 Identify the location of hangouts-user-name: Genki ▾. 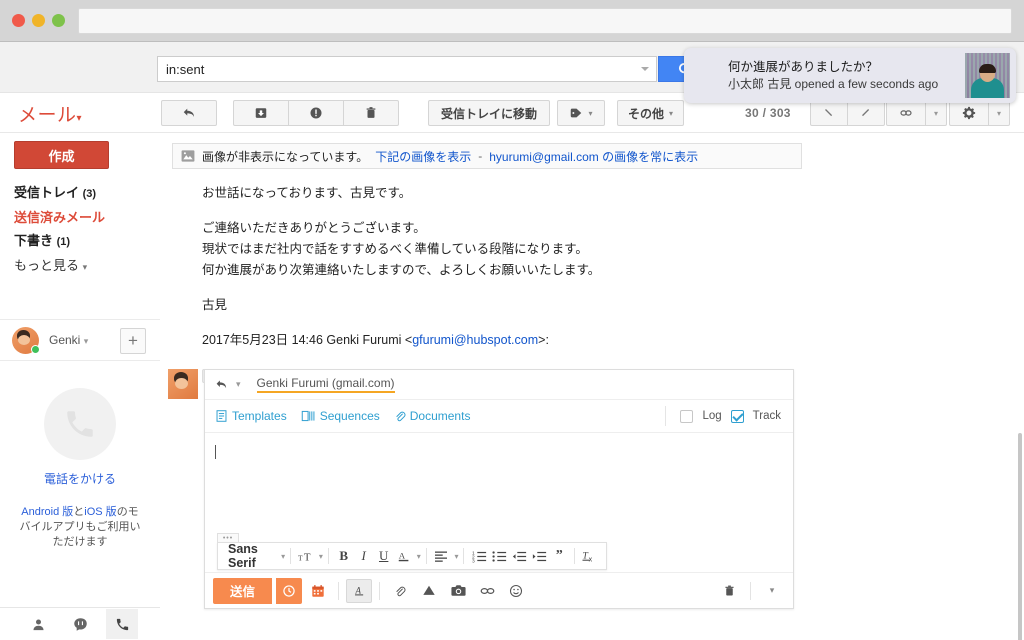
(68, 340).